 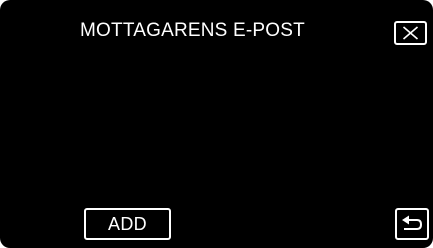 I want to click on add-button: ADD, so click(x=127, y=224).